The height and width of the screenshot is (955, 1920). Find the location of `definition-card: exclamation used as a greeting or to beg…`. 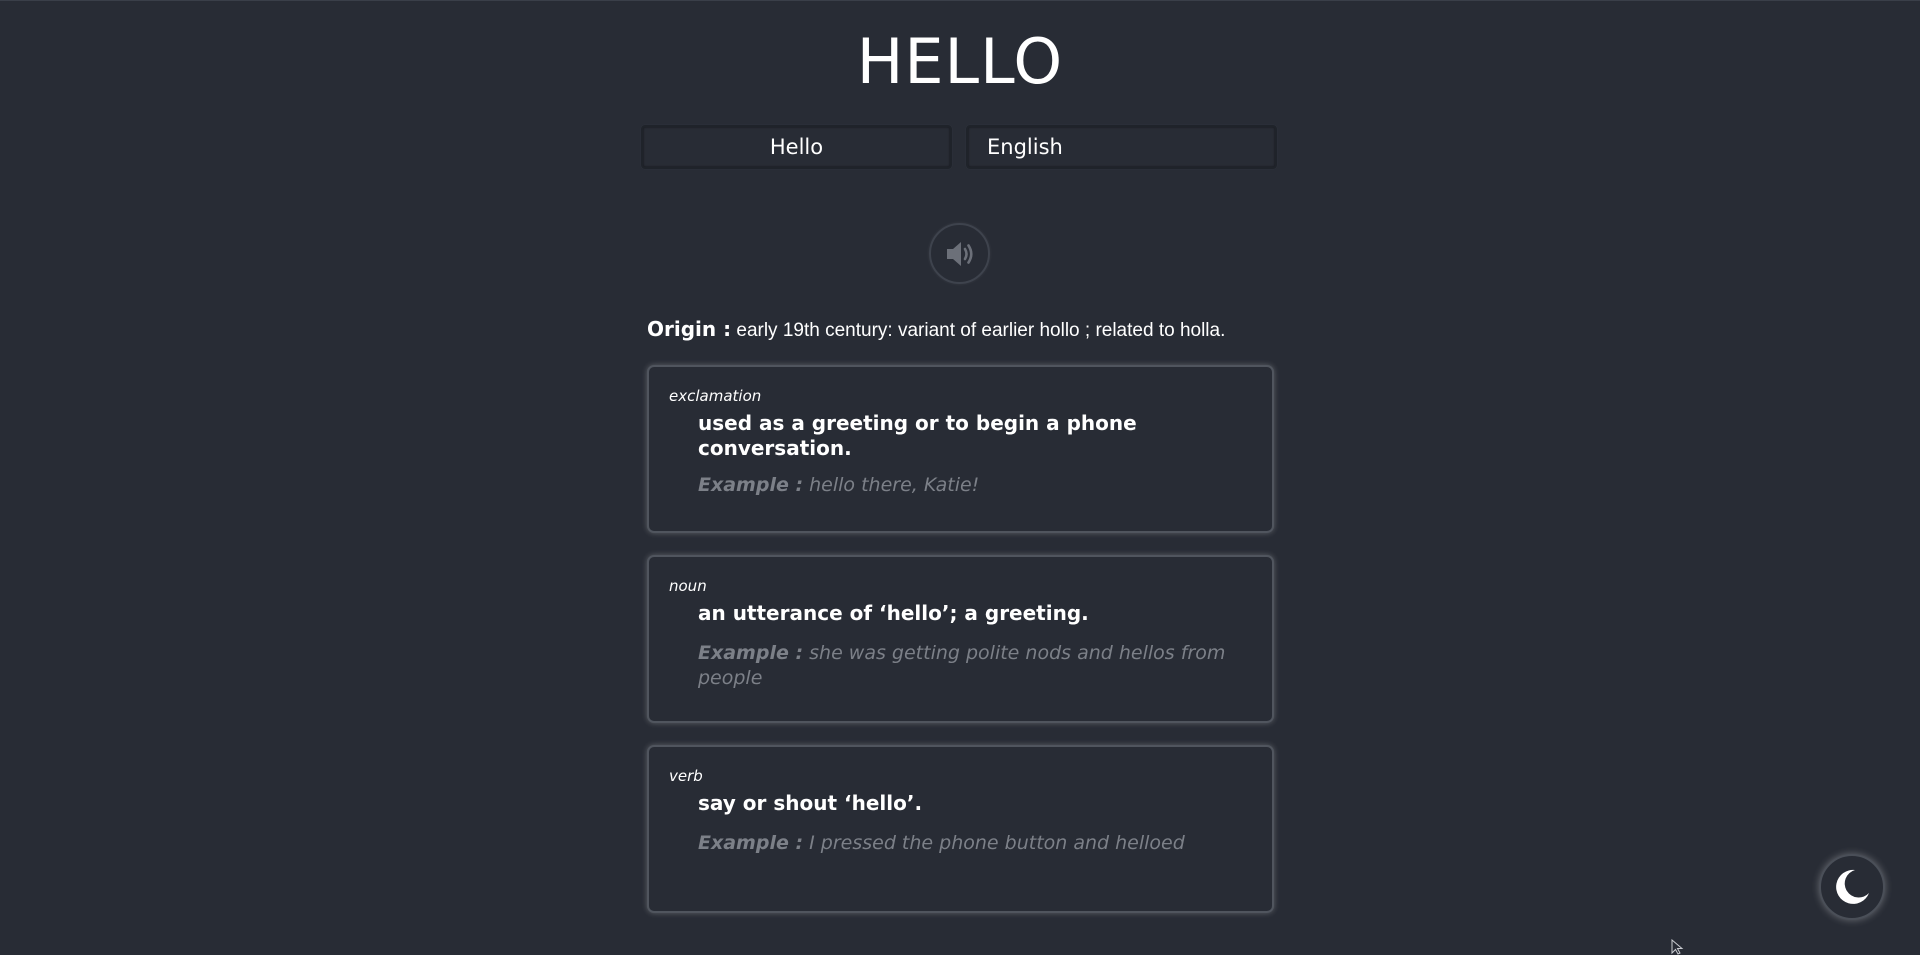

definition-card: exclamation used as a greeting or to beg… is located at coordinates (960, 449).